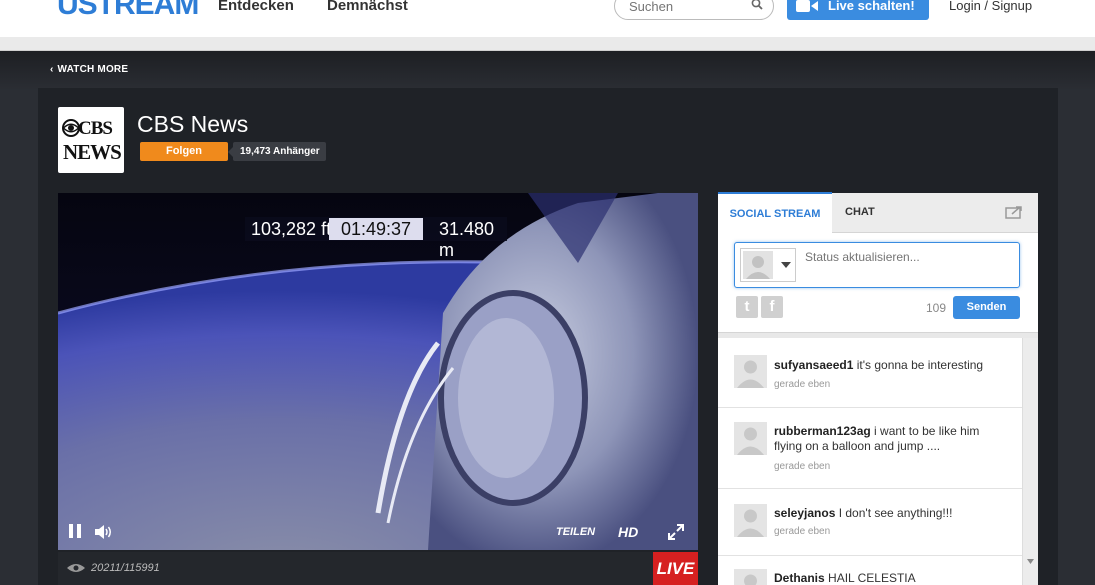 The image size is (1095, 585). Describe the element at coordinates (291, 229) in the screenshot. I see `altitude-feet: 103,282 ft` at that location.